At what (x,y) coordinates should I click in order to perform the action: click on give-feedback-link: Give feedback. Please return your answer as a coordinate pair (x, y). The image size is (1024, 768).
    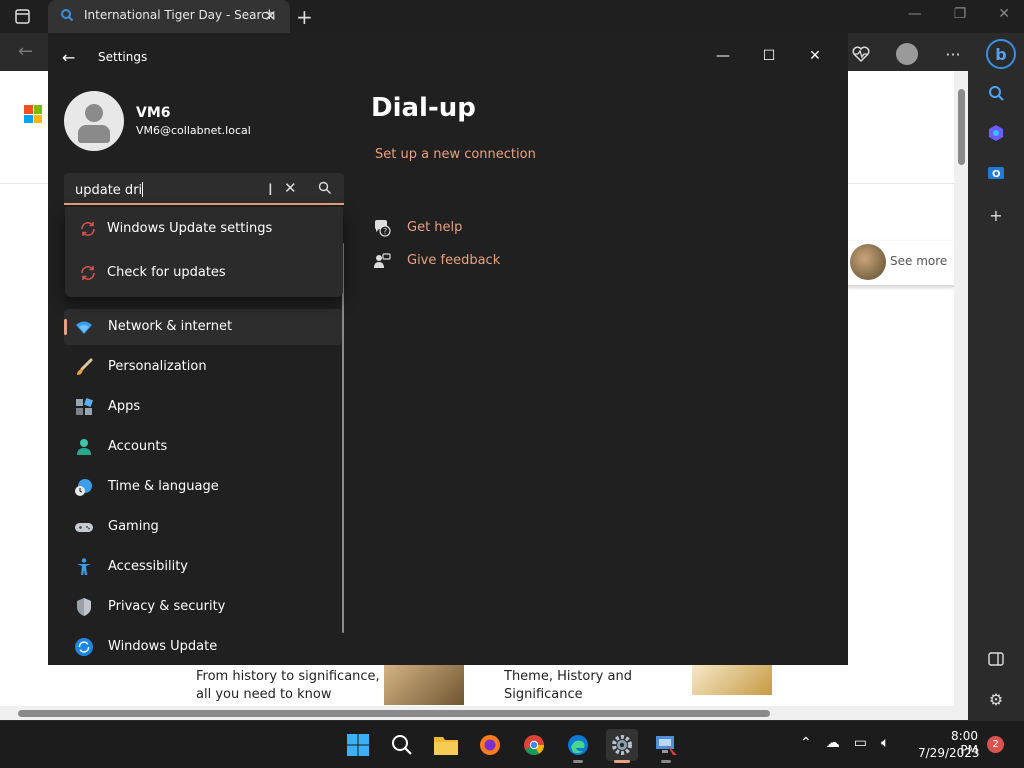
    Looking at the image, I should click on (473, 262).